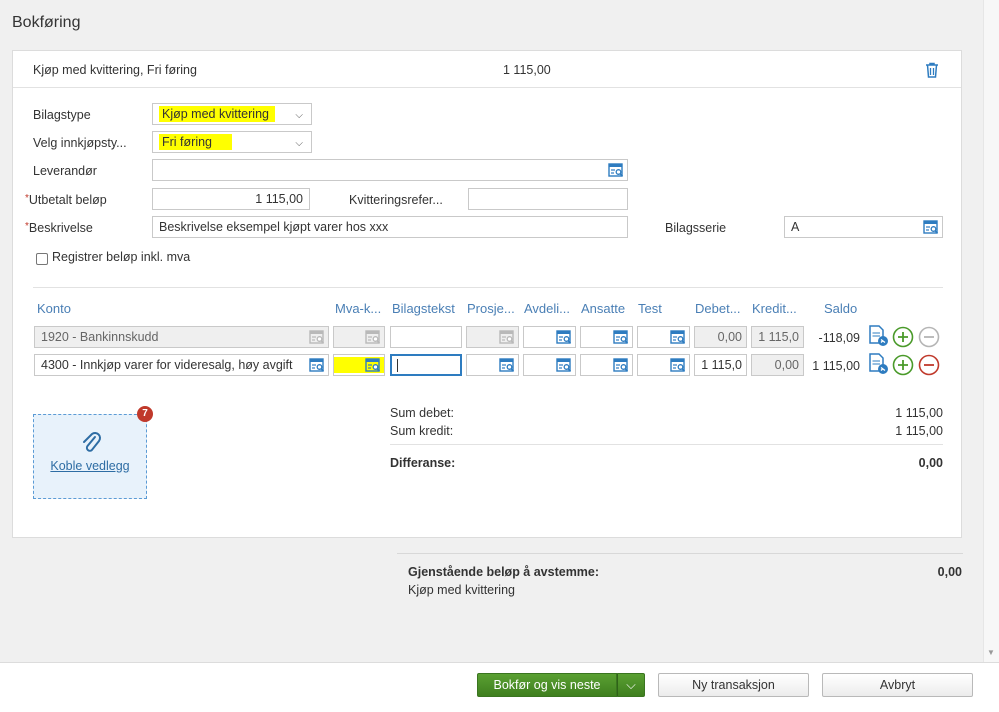 The image size is (999, 712). I want to click on remaining-value: 0,00, so click(949, 572).